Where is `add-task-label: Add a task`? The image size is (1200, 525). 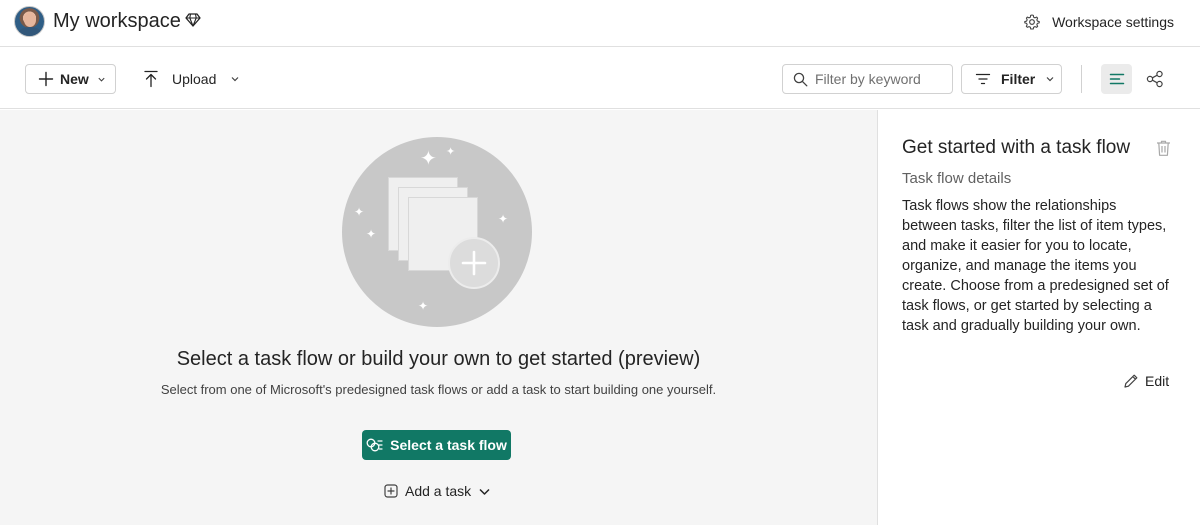
add-task-label: Add a task is located at coordinates (438, 491).